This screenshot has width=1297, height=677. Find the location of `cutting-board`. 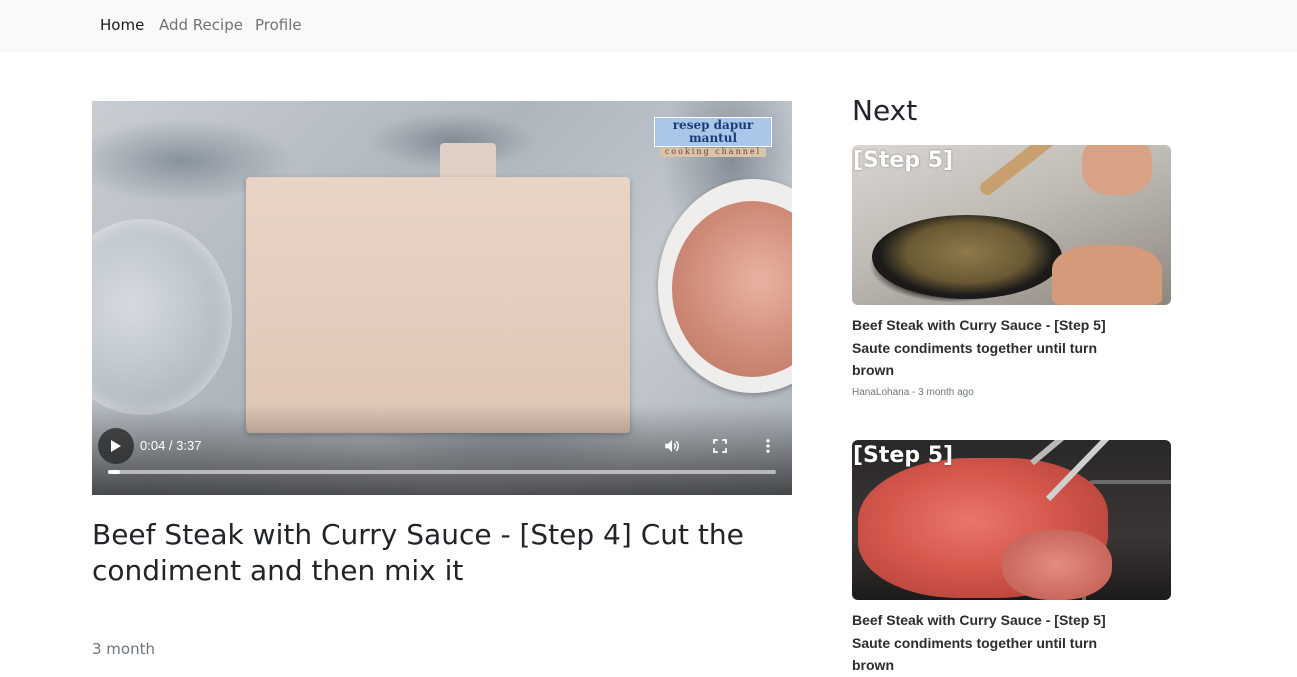

cutting-board is located at coordinates (438, 305).